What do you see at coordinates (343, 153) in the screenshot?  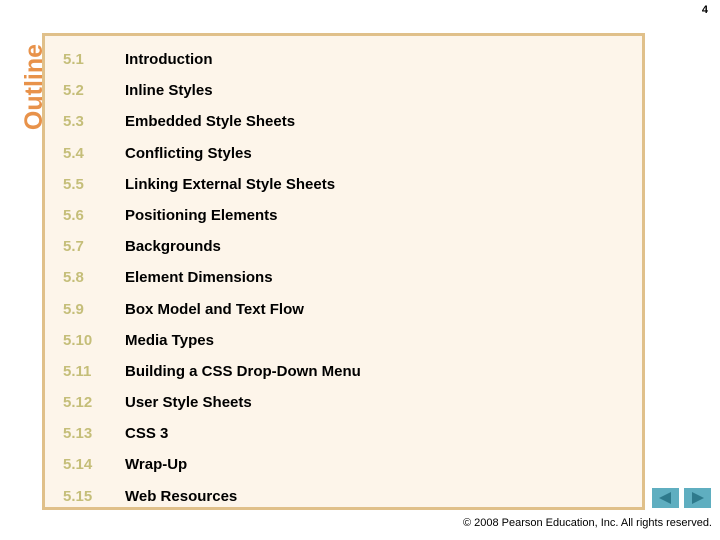 I see `outline-item: 5.4 Conflicting Styles` at bounding box center [343, 153].